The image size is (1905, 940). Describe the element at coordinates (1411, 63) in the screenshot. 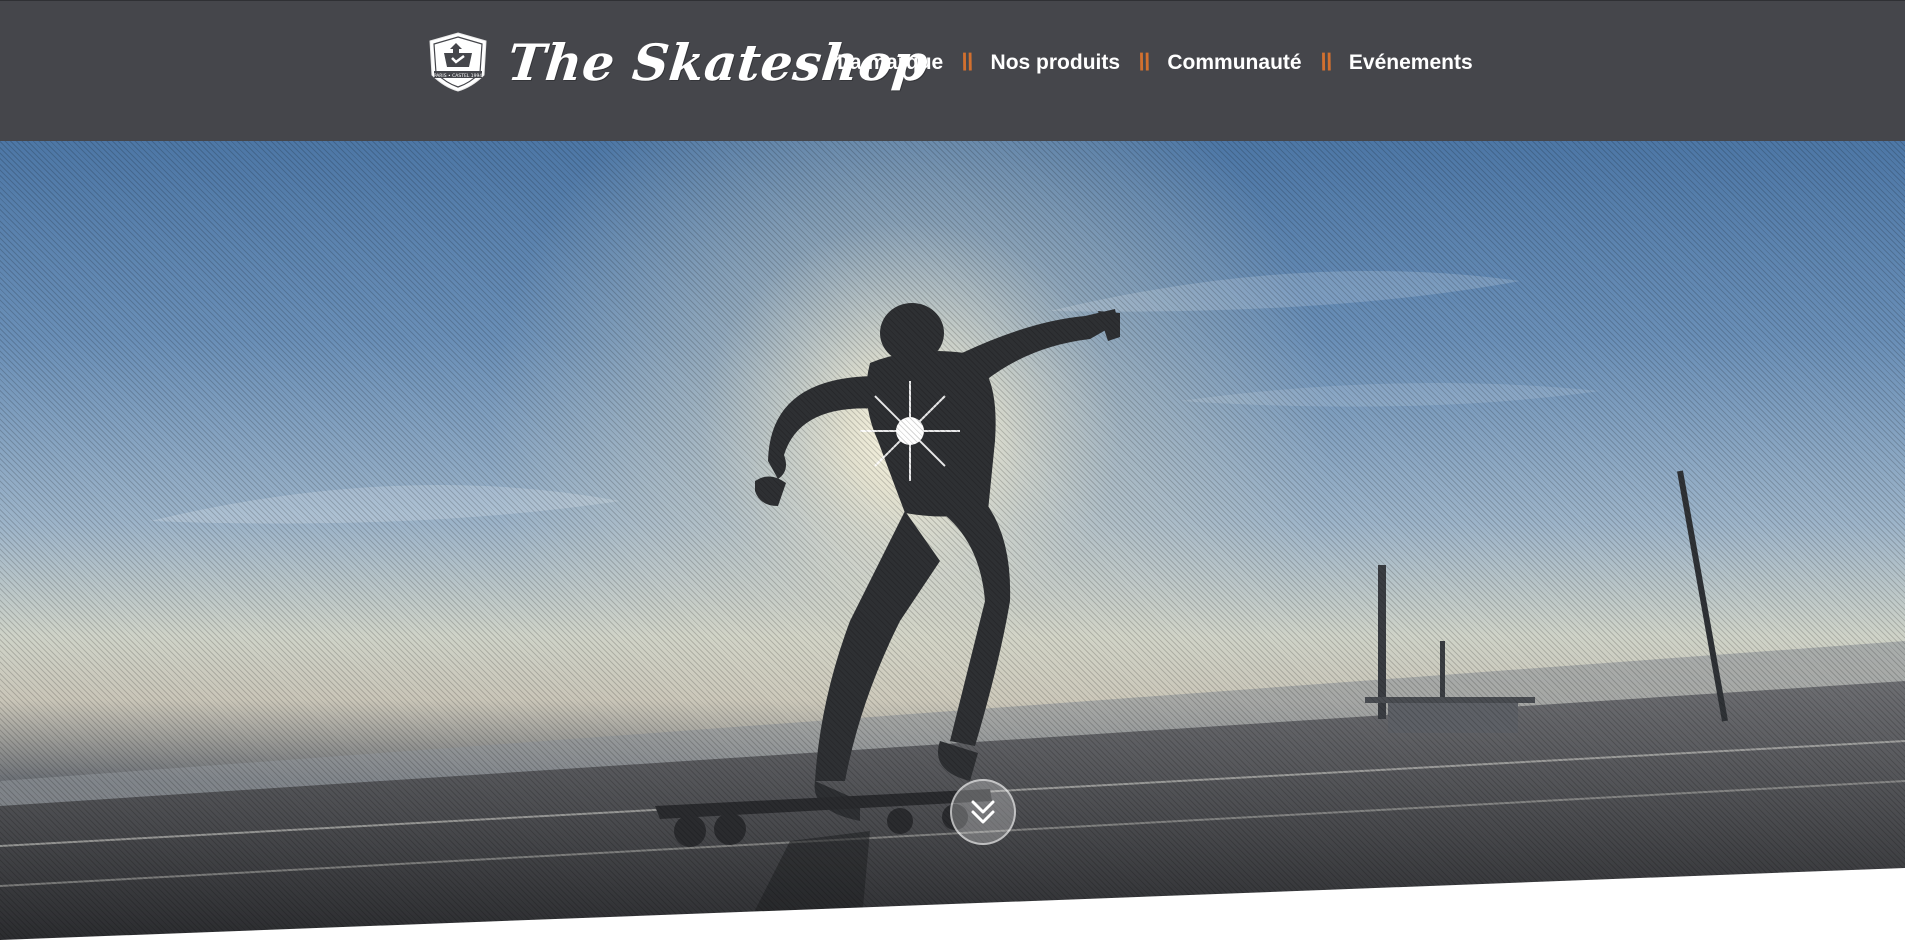

I see `nav-item-evenements: Evénements` at that location.